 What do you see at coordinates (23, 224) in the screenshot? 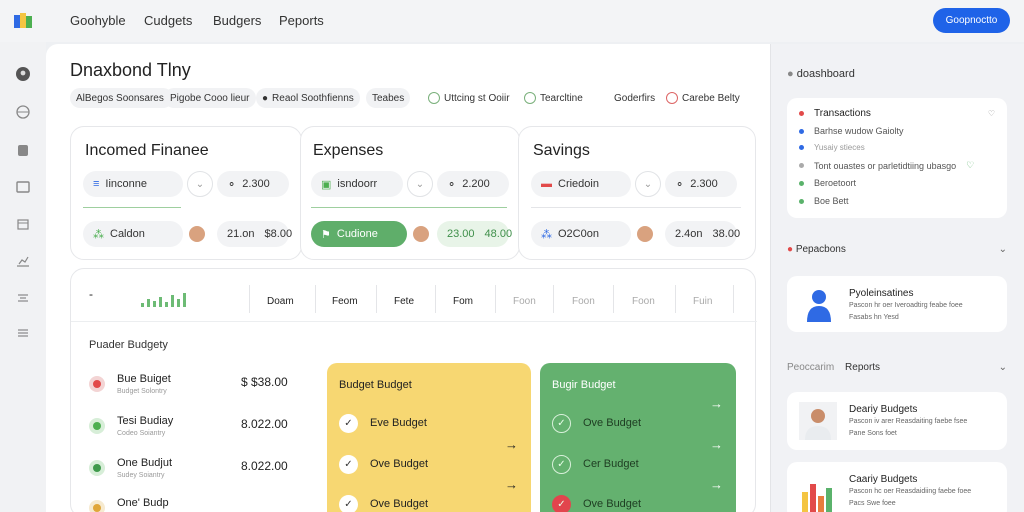
I see `calendar-icon` at bounding box center [23, 224].